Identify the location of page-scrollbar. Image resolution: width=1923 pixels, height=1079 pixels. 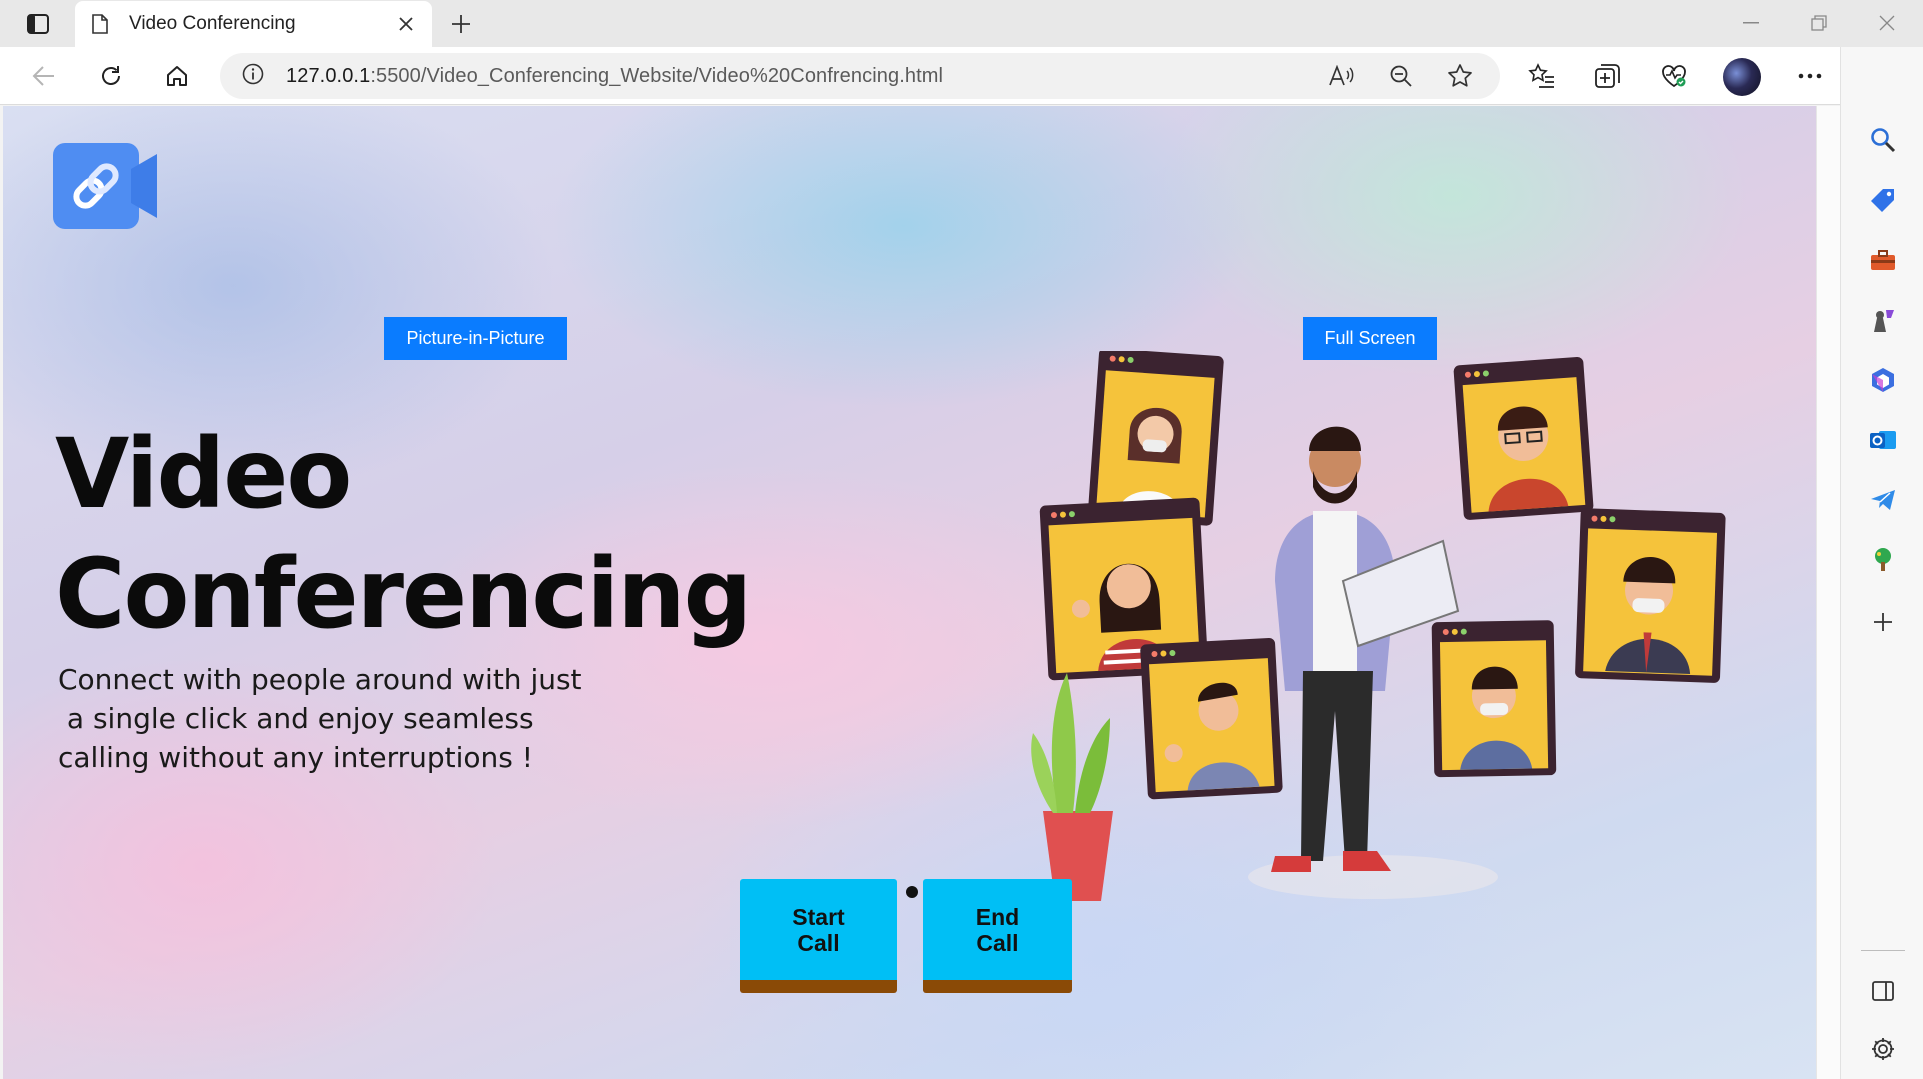
(1828, 592).